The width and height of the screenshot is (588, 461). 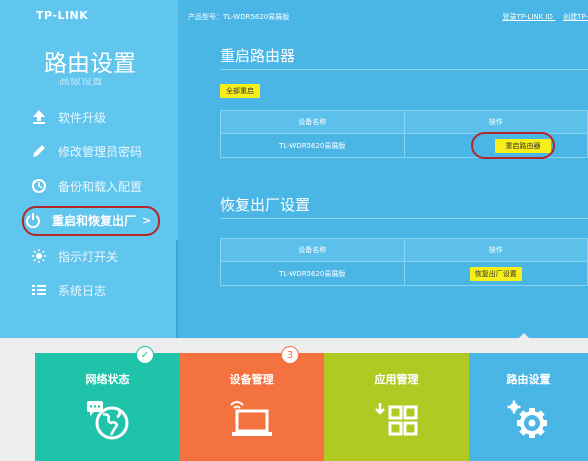 I want to click on factory-reset-section-title: 恢复出厂设置, so click(x=265, y=205).